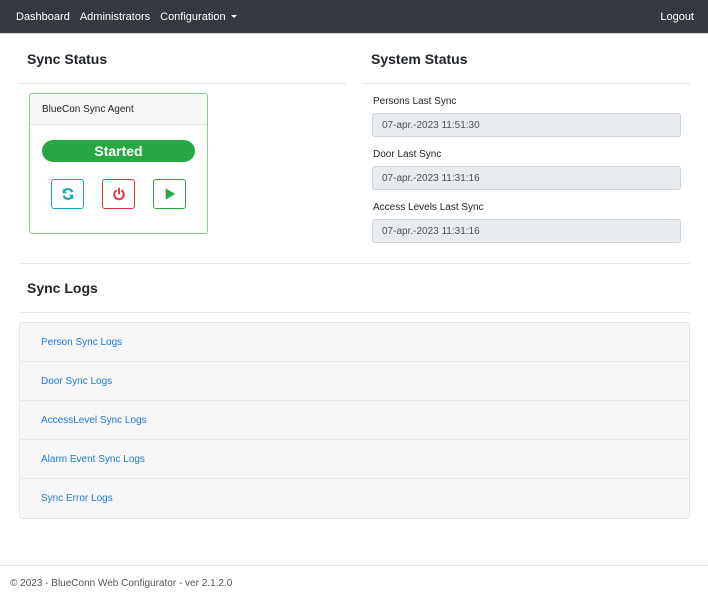  I want to click on refresh-agent-button, so click(67, 194).